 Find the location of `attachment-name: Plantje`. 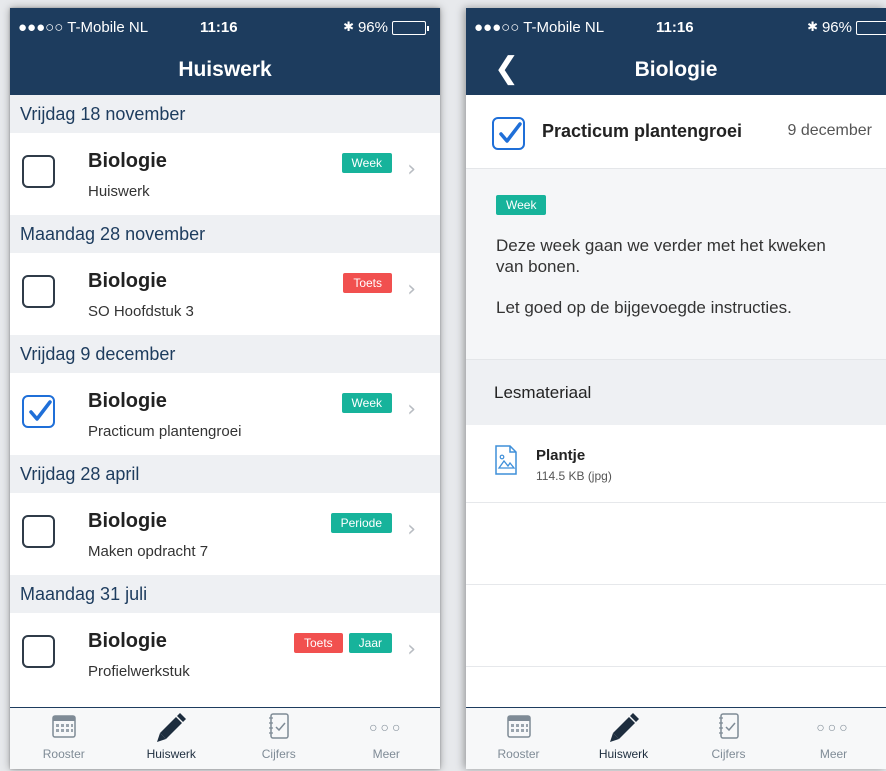

attachment-name: Plantje is located at coordinates (561, 455).